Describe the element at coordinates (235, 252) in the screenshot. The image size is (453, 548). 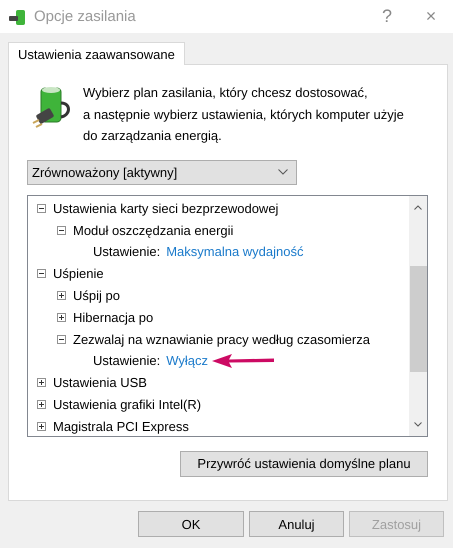
I see `setting-value-link: Maksymalna wydajność` at that location.